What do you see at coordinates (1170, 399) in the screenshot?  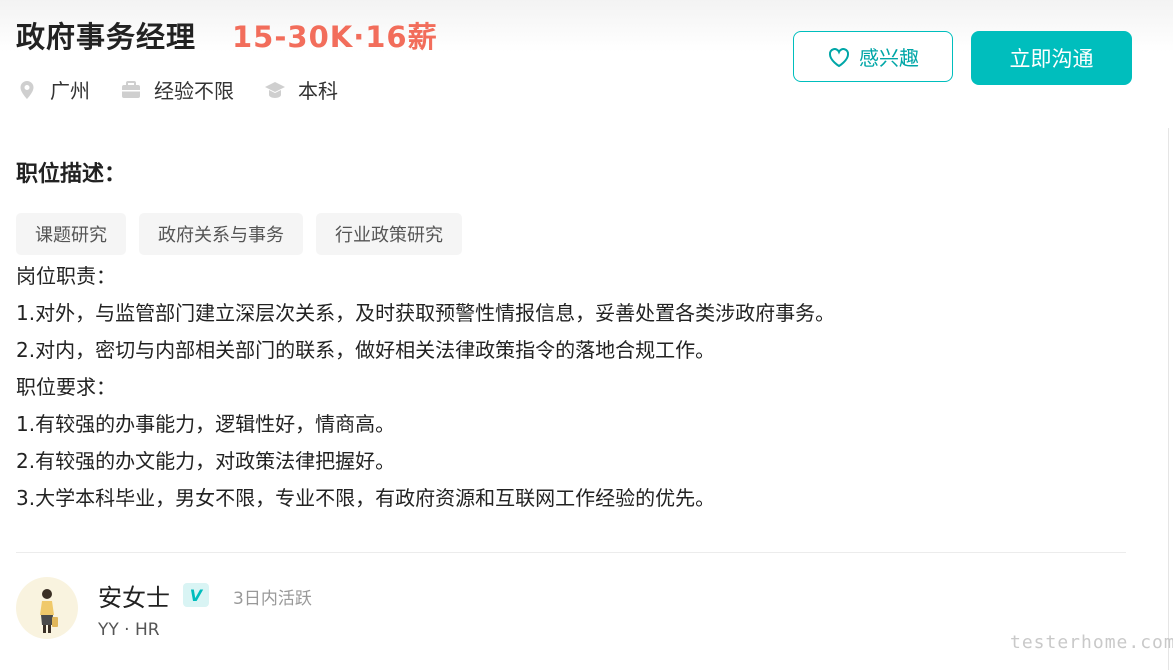 I see `side-panel-edge` at bounding box center [1170, 399].